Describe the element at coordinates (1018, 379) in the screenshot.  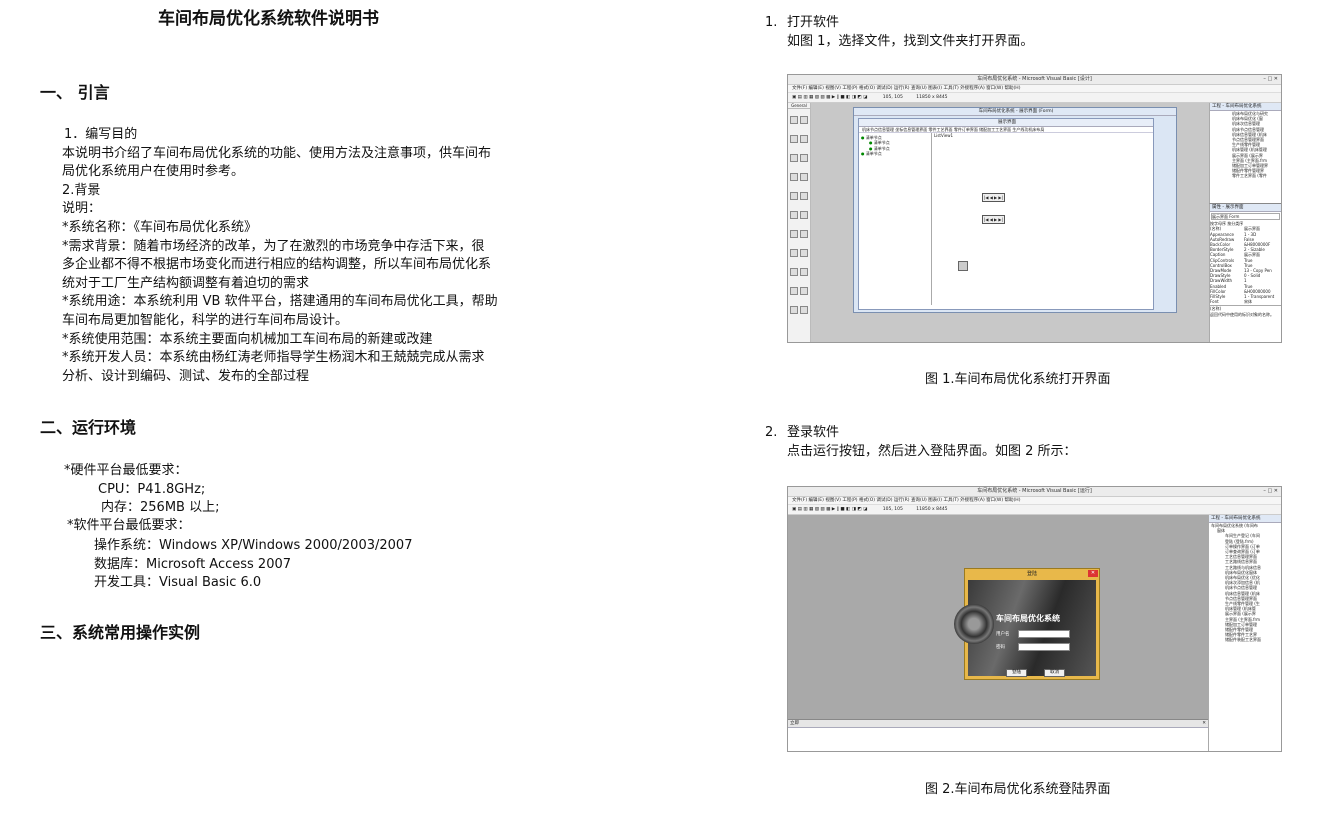
I see `figure-1-caption: 图 1.车间布局优化系统打开界面` at that location.